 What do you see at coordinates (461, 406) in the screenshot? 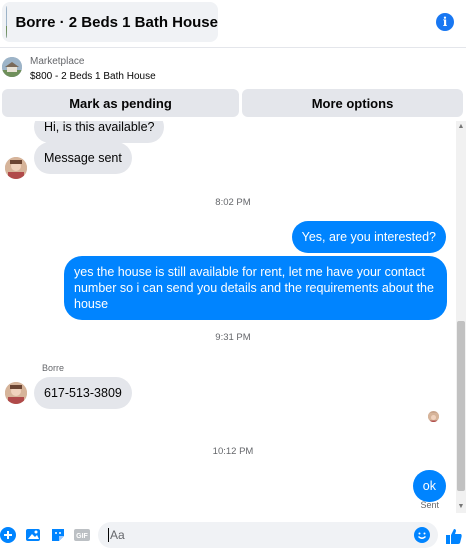
I see `scroll-thumb` at bounding box center [461, 406].